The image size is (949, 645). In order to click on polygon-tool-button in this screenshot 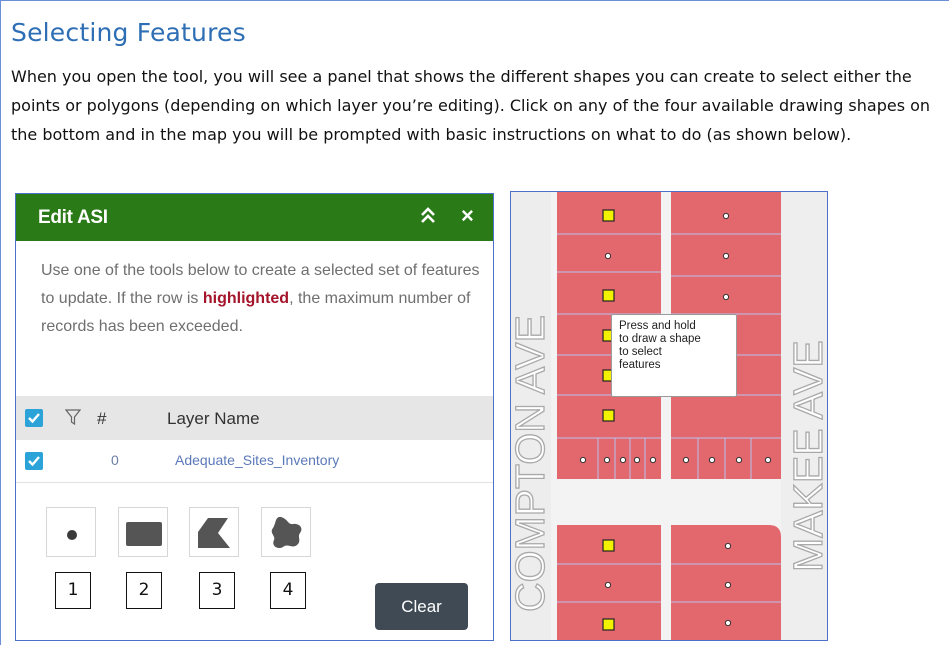, I will do `click(214, 532)`.